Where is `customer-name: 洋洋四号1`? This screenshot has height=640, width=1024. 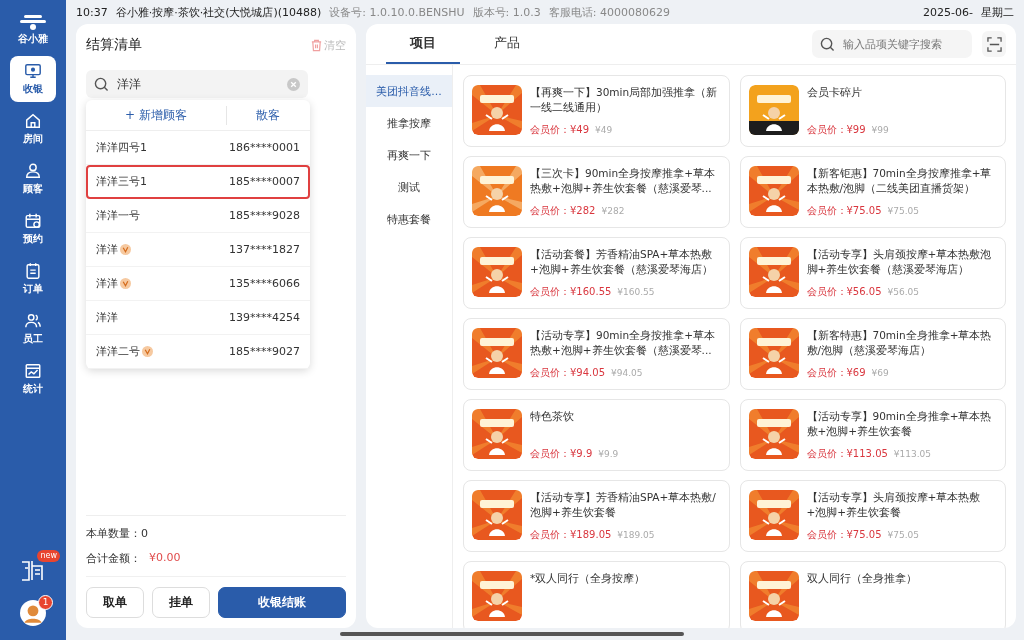 customer-name: 洋洋四号1 is located at coordinates (121, 147).